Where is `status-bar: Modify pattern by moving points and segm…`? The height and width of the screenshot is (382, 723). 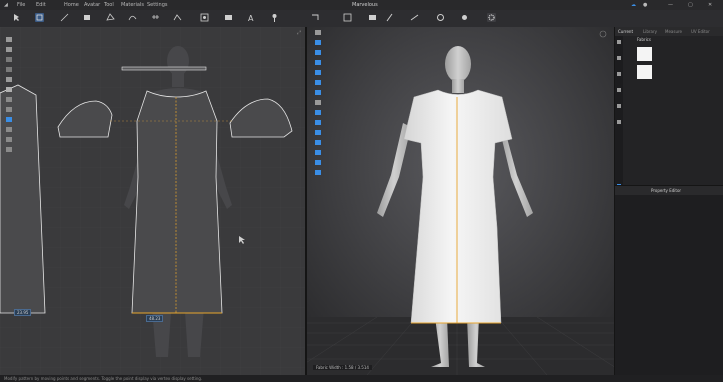
status-bar: Modify pattern by moving points and segm… is located at coordinates (361, 378).